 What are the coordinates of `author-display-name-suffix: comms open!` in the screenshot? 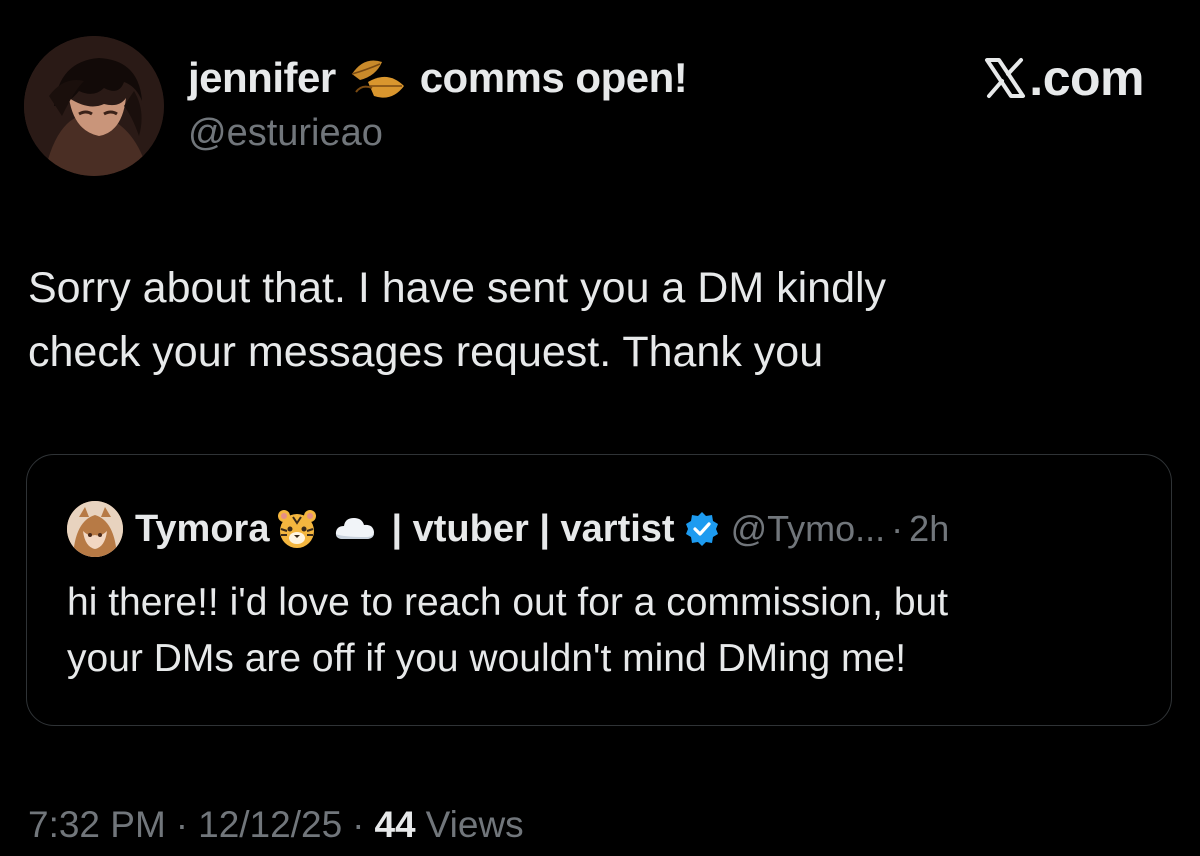 It's located at (554, 78).